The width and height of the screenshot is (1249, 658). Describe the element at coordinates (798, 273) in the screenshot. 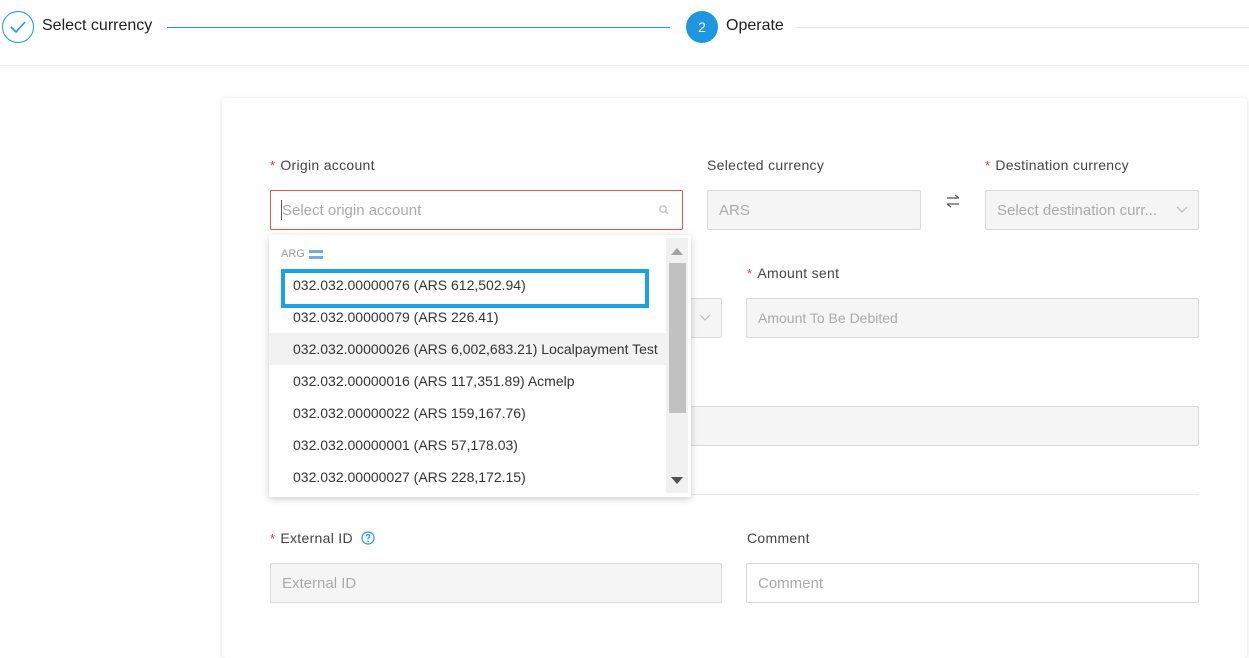

I see `amount-sent-label-text: Amount sent` at that location.